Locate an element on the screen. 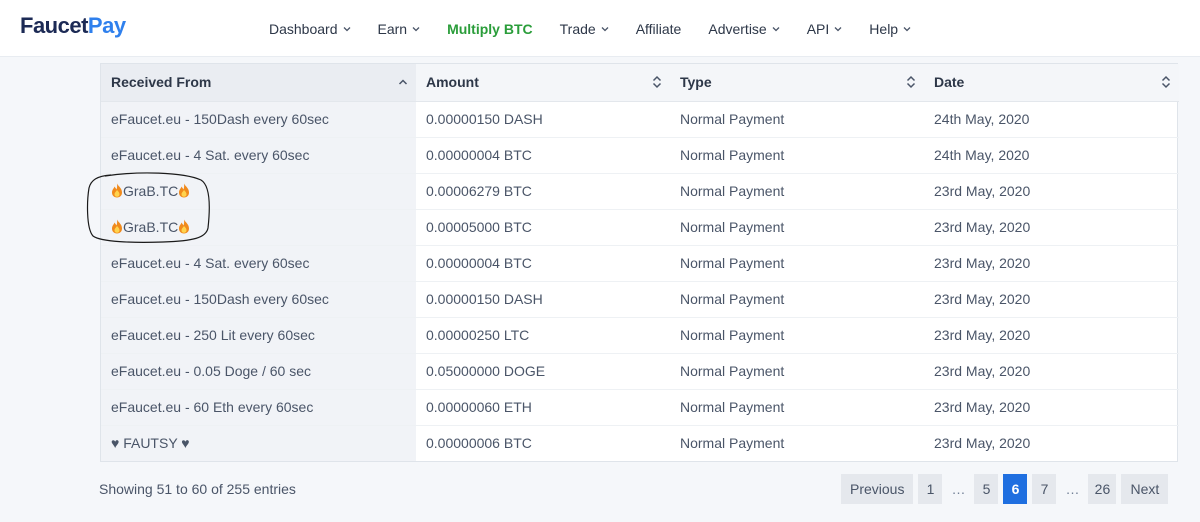  pagination-page-7: 7 is located at coordinates (1044, 489).